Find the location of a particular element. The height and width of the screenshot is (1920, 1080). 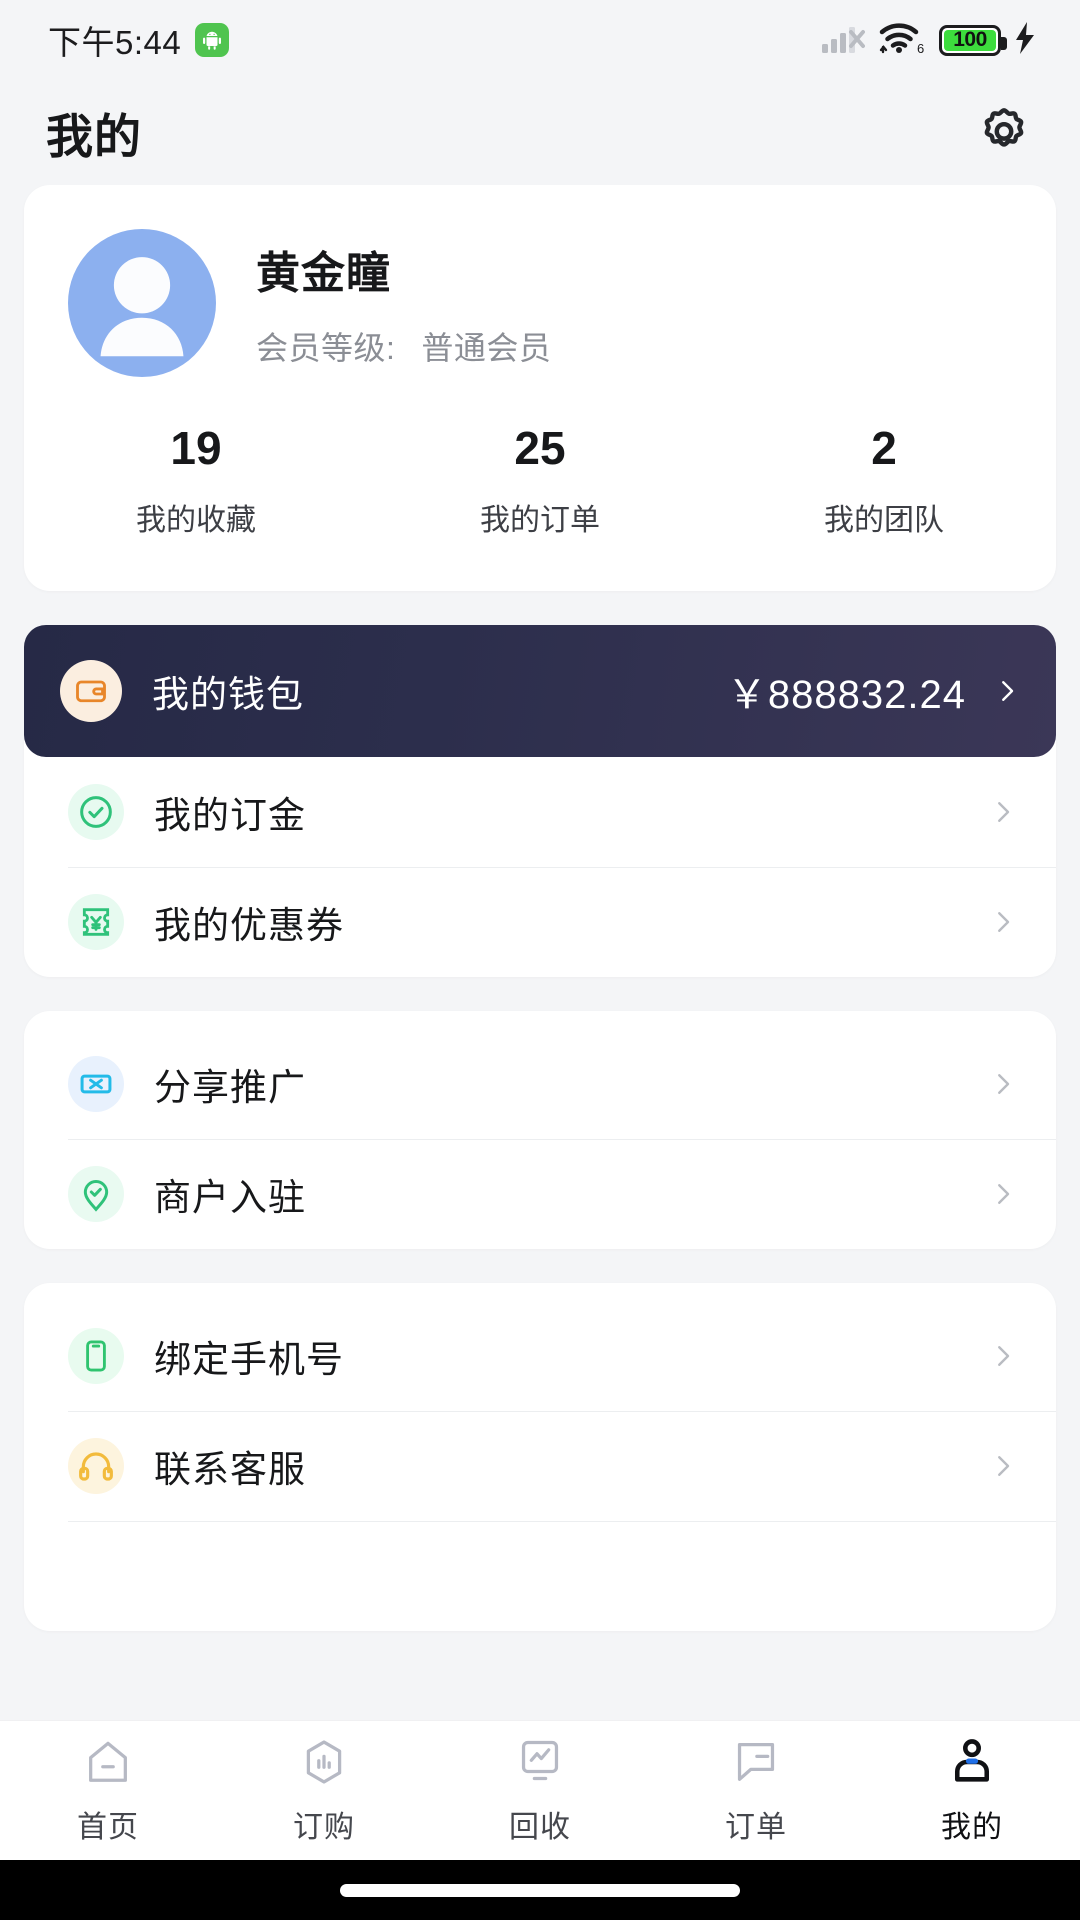

svg-text: 6 is located at coordinates (920, 48).